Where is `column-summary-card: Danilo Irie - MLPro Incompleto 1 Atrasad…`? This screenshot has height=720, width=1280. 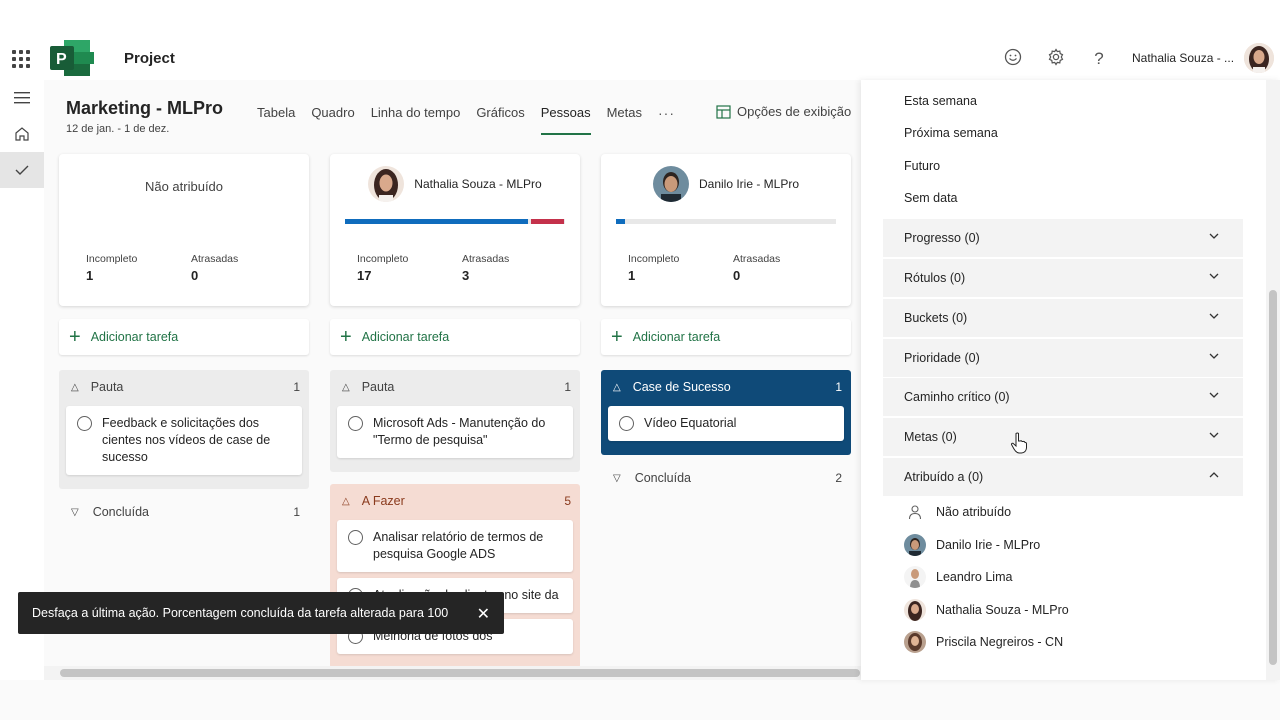 column-summary-card: Danilo Irie - MLPro Incompleto 1 Atrasad… is located at coordinates (726, 230).